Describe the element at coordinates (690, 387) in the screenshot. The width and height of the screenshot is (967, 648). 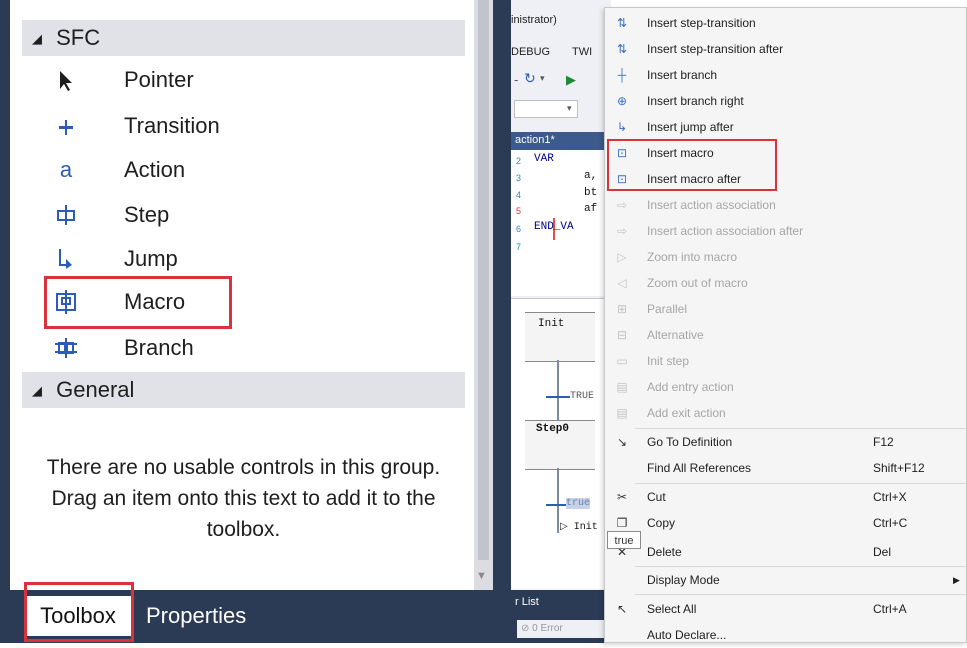
I see `menu-item-label: Add entry action` at that location.